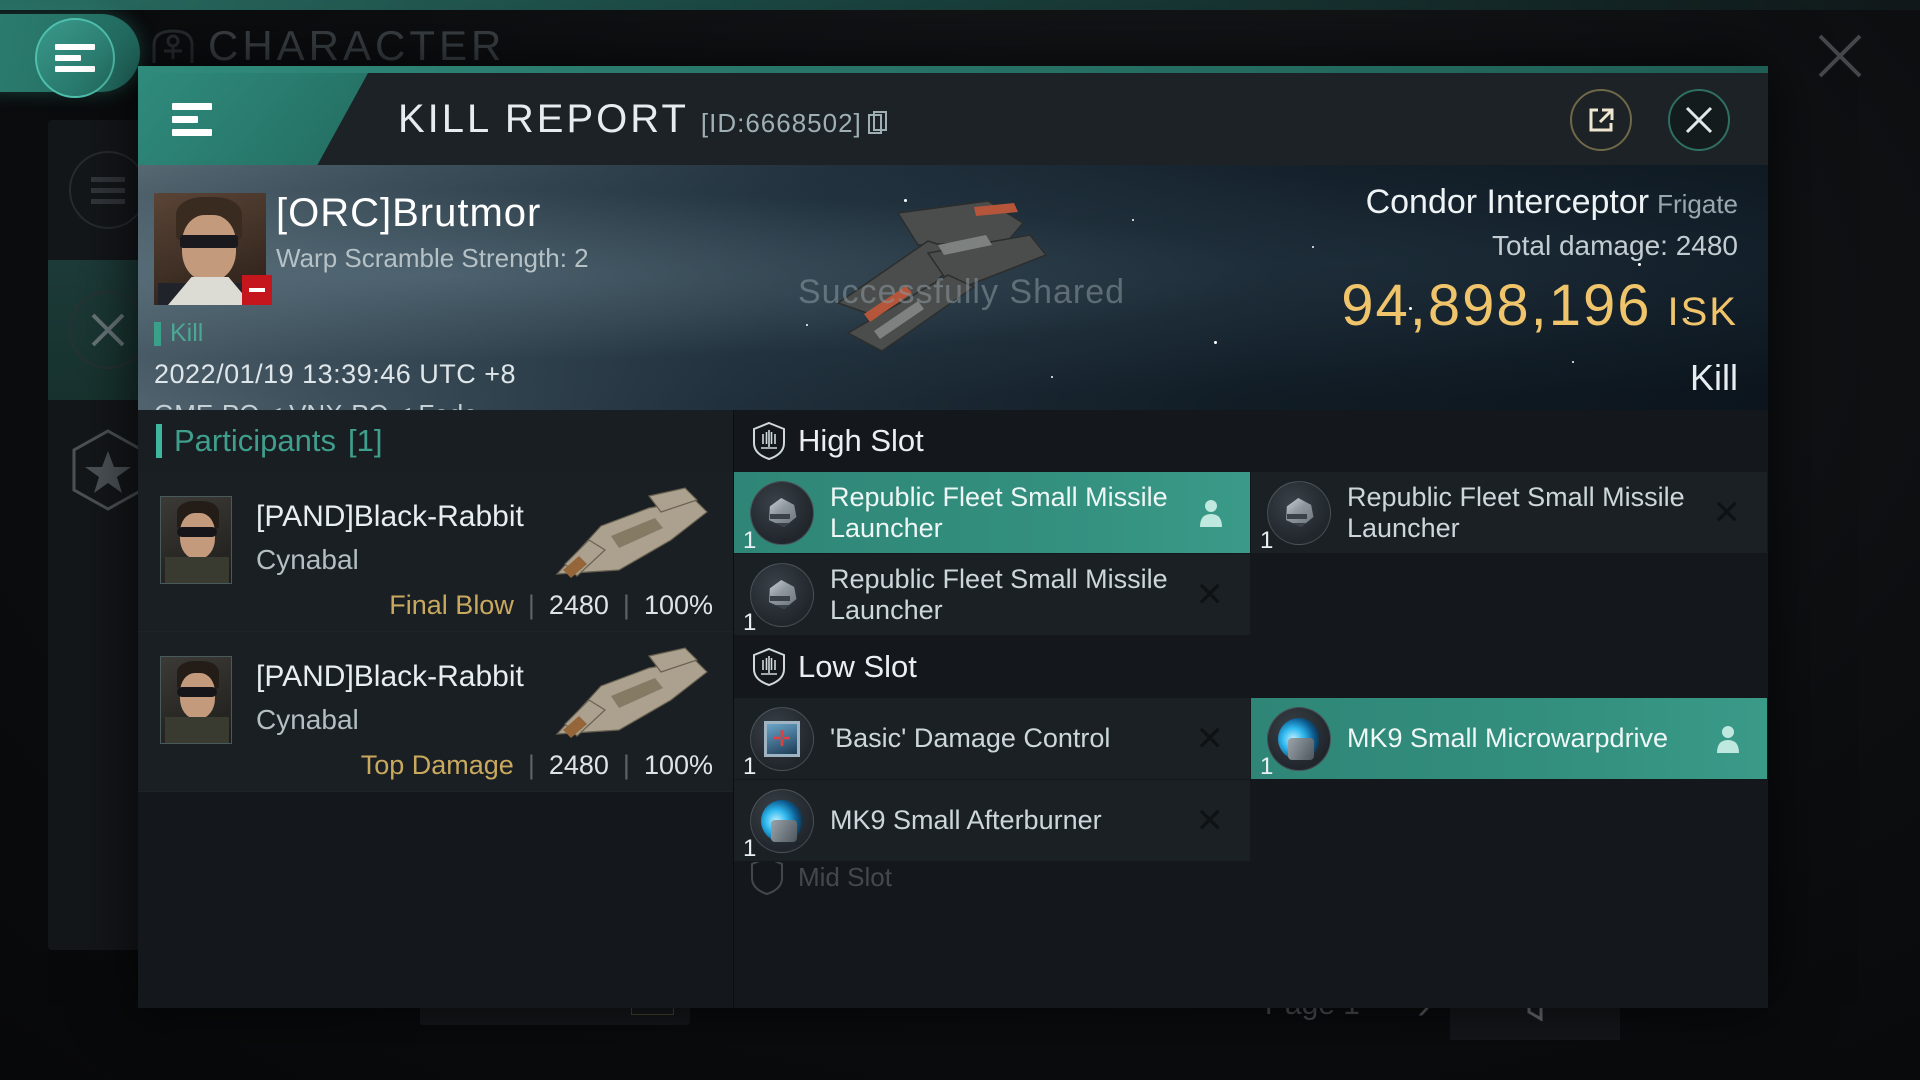 The image size is (1920, 1080). I want to click on item-name: MK9 Small Afterburner, so click(966, 820).